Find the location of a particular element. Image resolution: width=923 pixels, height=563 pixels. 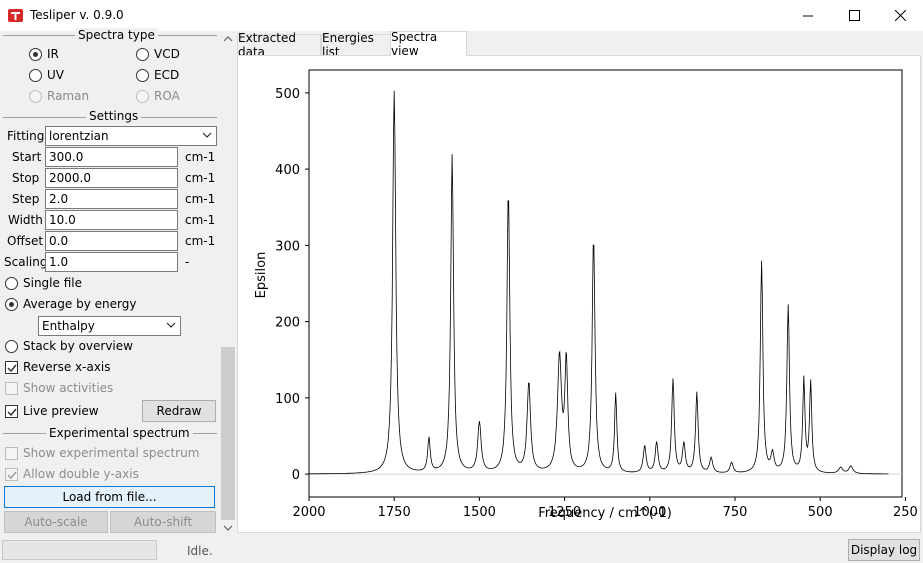

radio-vcd-label: VCD is located at coordinates (167, 54).